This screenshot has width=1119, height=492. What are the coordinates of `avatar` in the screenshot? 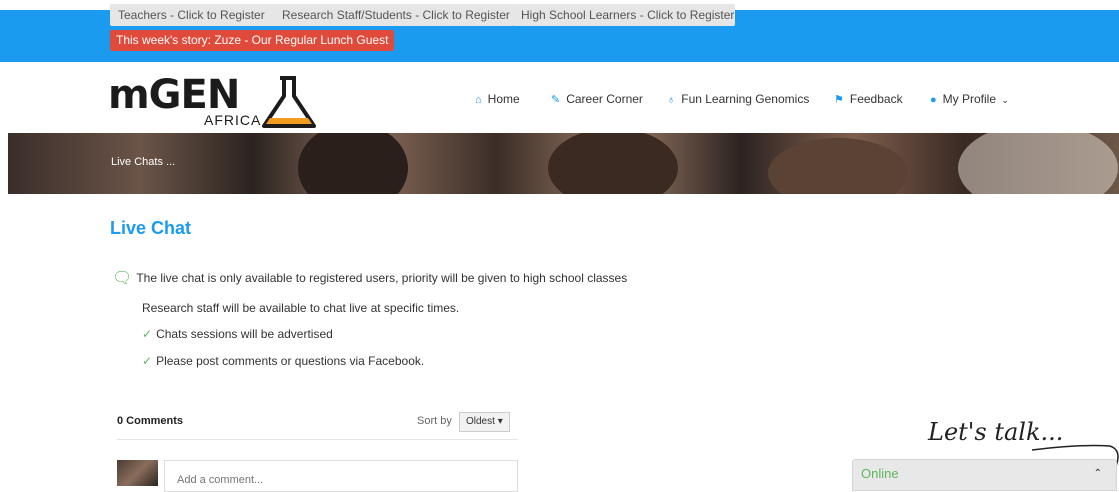 It's located at (137, 473).